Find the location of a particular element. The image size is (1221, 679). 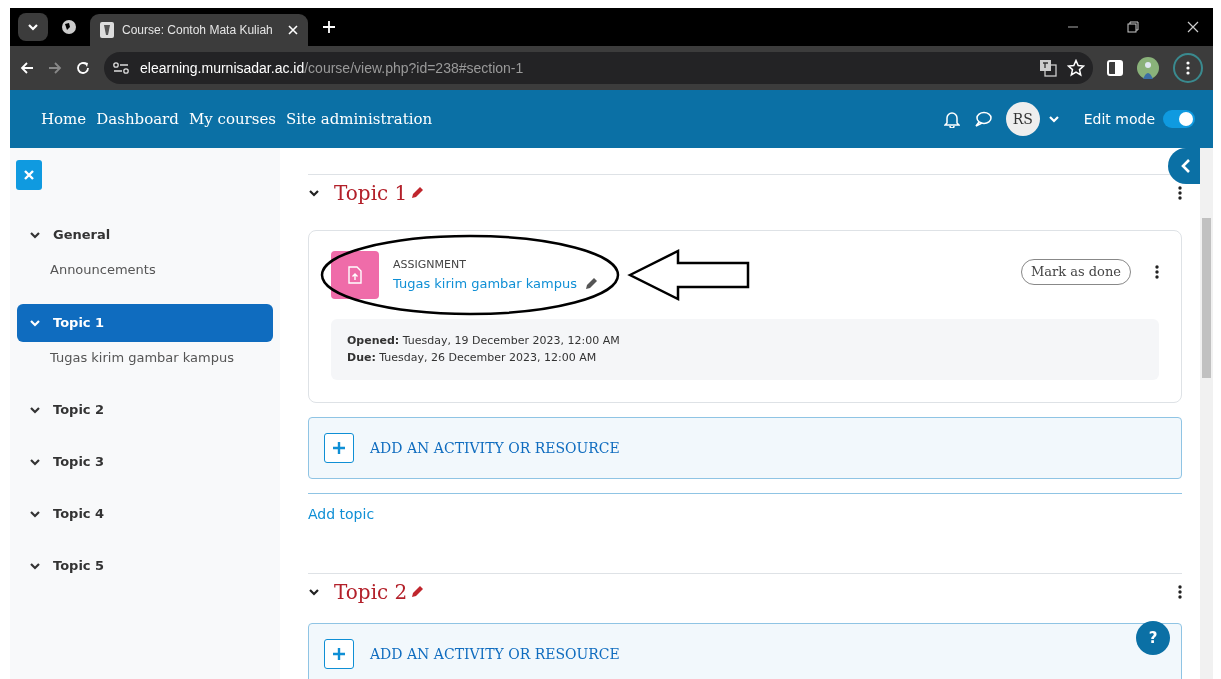

sidebar-section-item: Topic 5 is located at coordinates (145, 566).